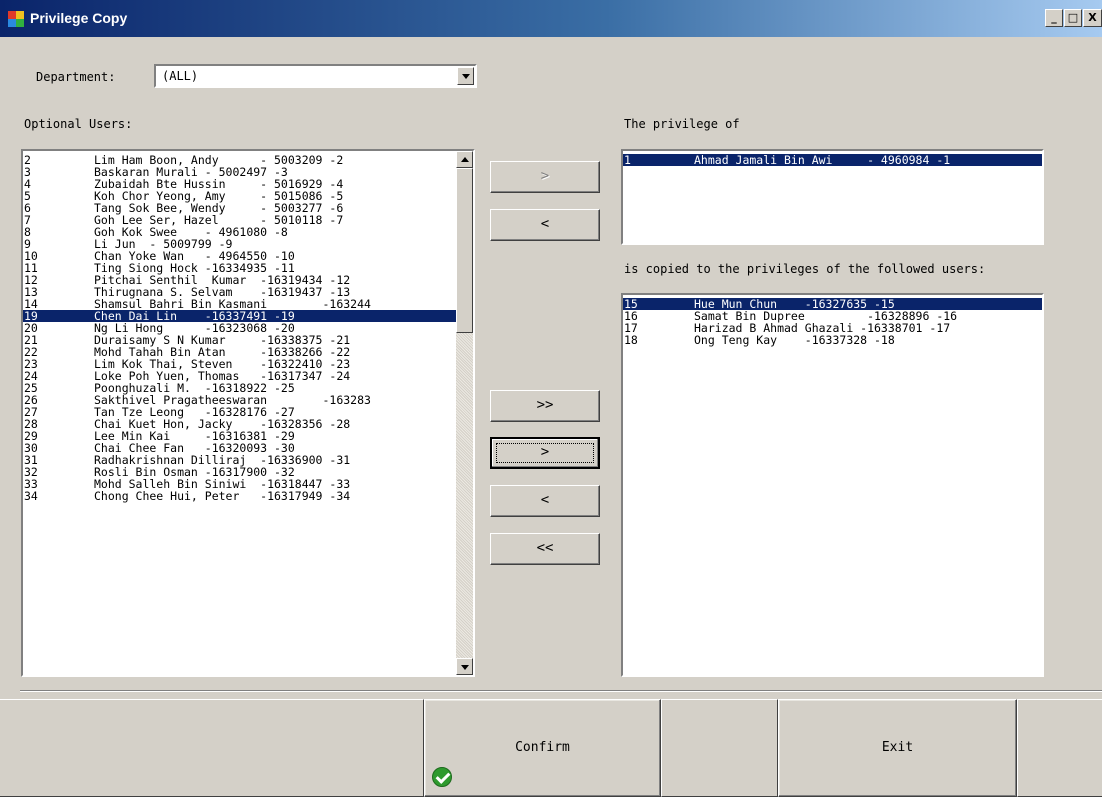 Image resolution: width=1102 pixels, height=797 pixels. What do you see at coordinates (1073, 18) in the screenshot?
I see `maximize-button: □` at bounding box center [1073, 18].